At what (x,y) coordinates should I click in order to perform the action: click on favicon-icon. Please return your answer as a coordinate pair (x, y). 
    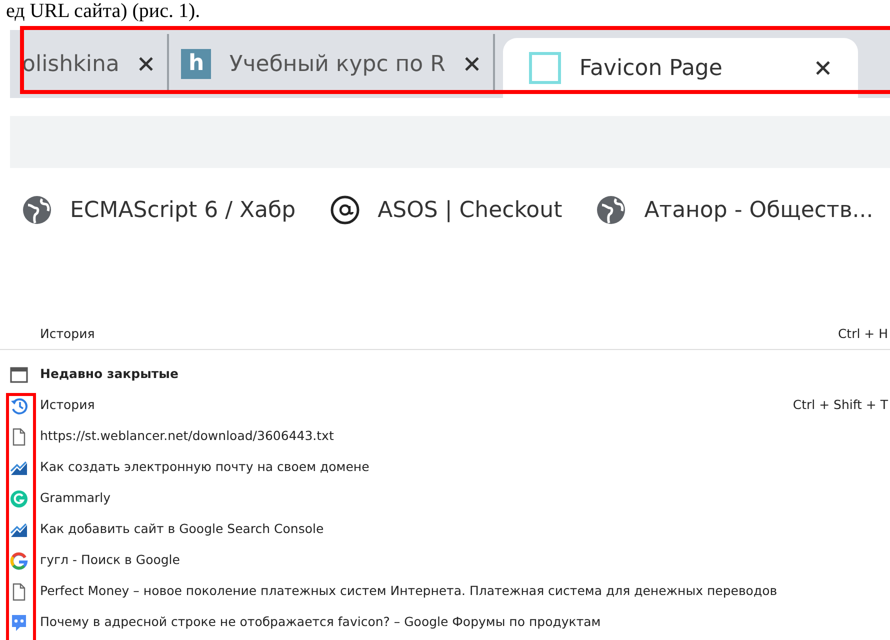
    Looking at the image, I should click on (545, 68).